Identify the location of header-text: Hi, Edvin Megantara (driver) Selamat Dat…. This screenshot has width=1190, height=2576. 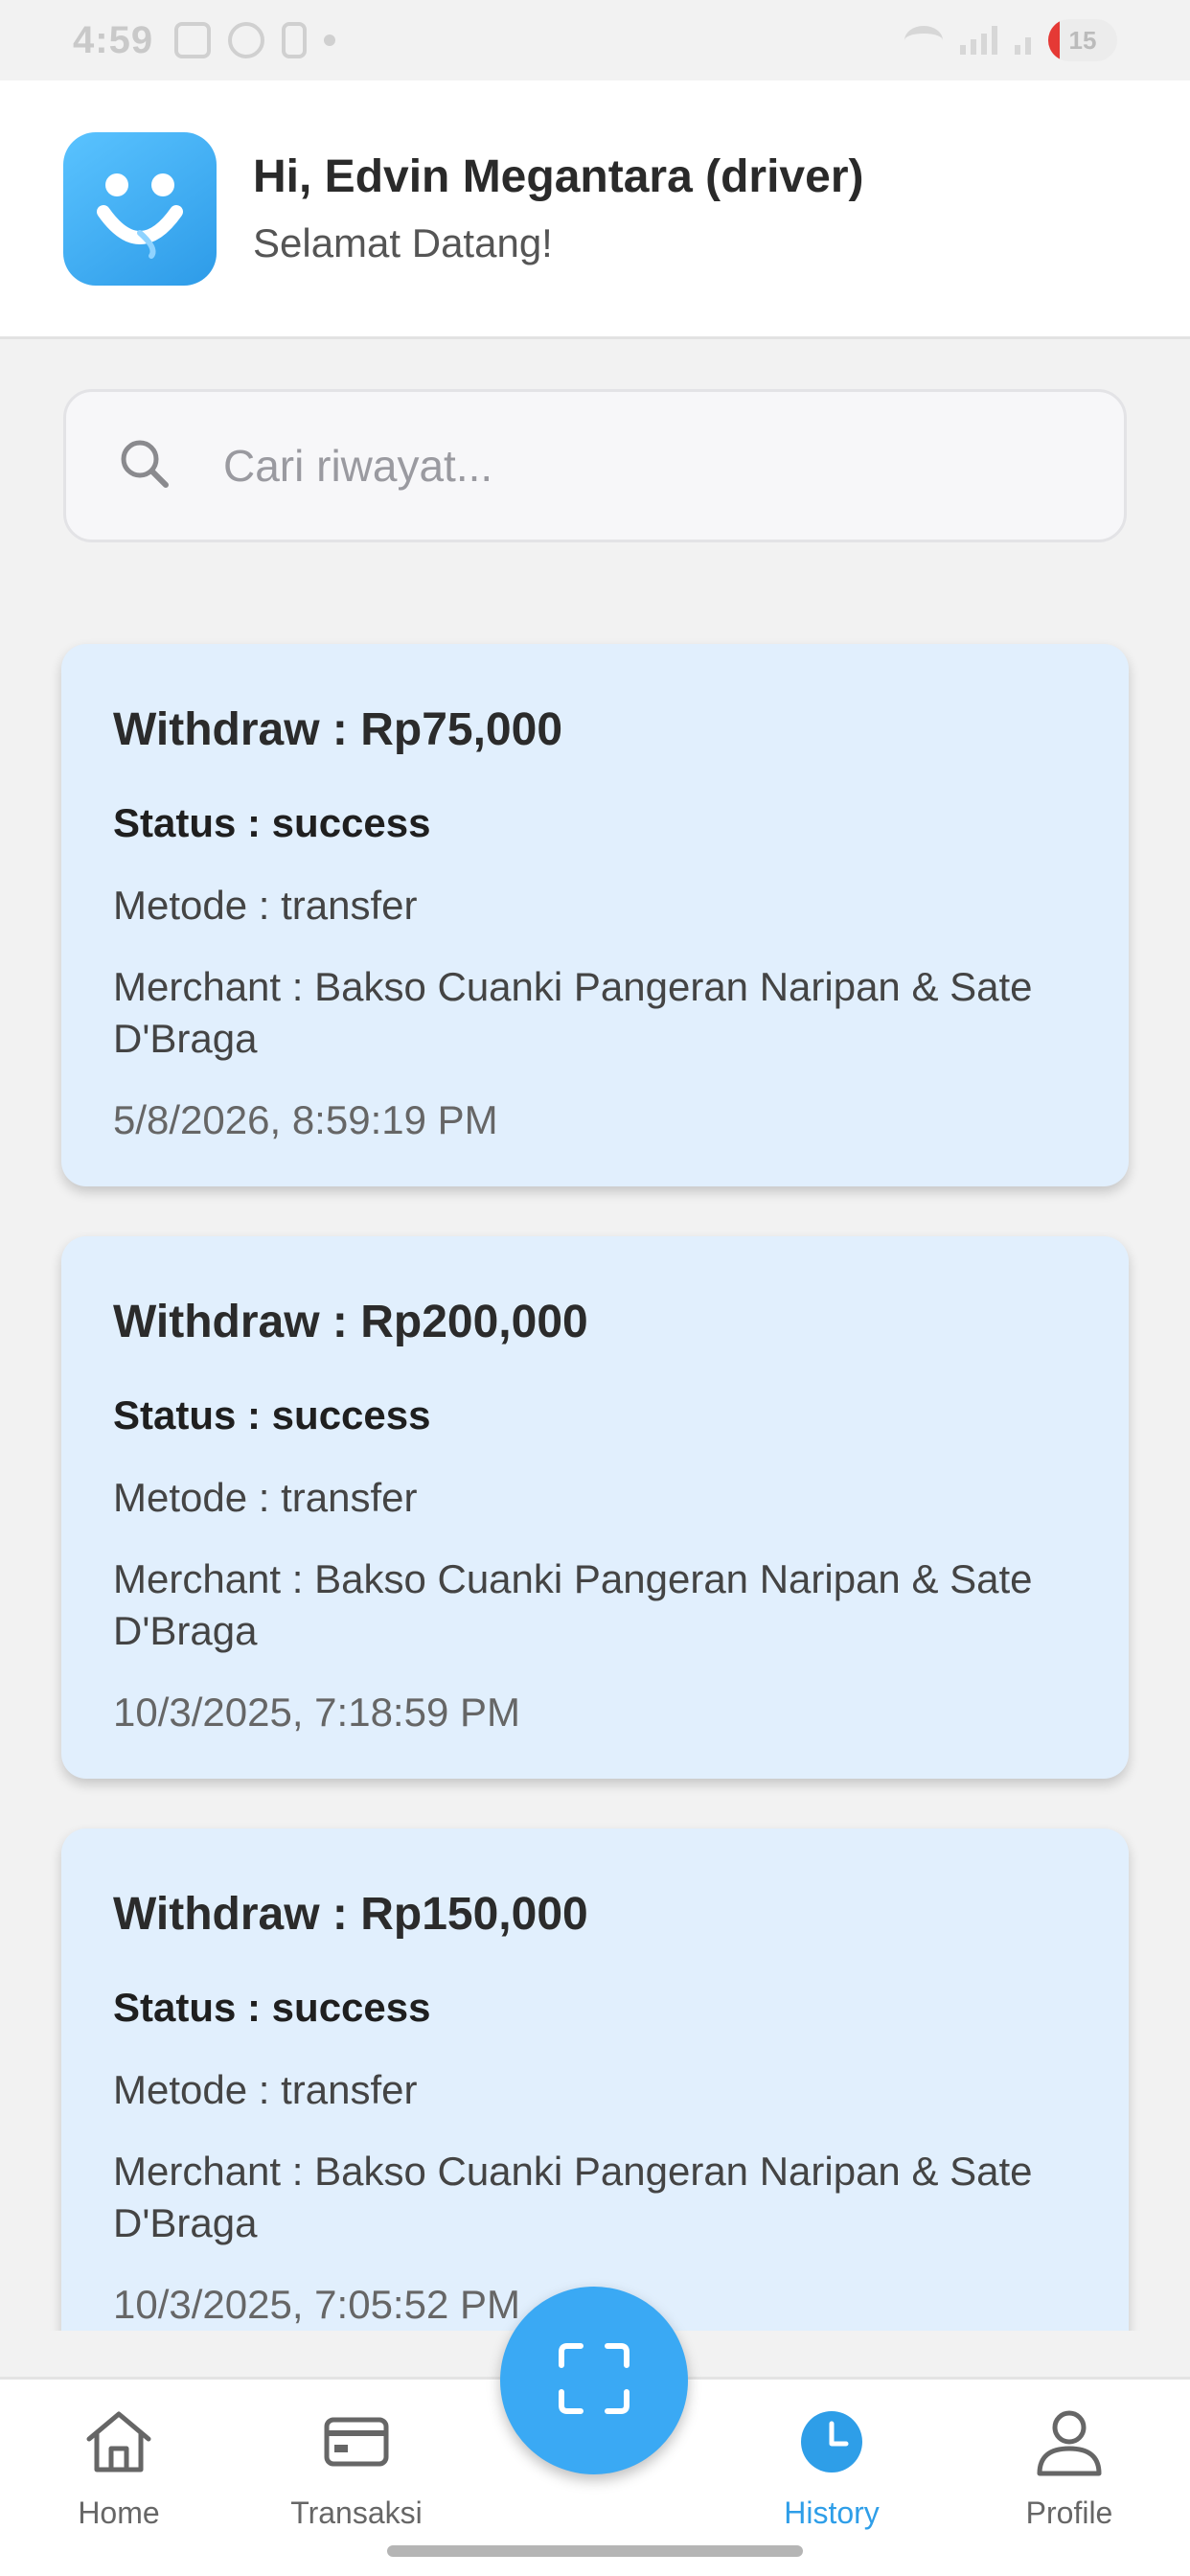
(558, 208).